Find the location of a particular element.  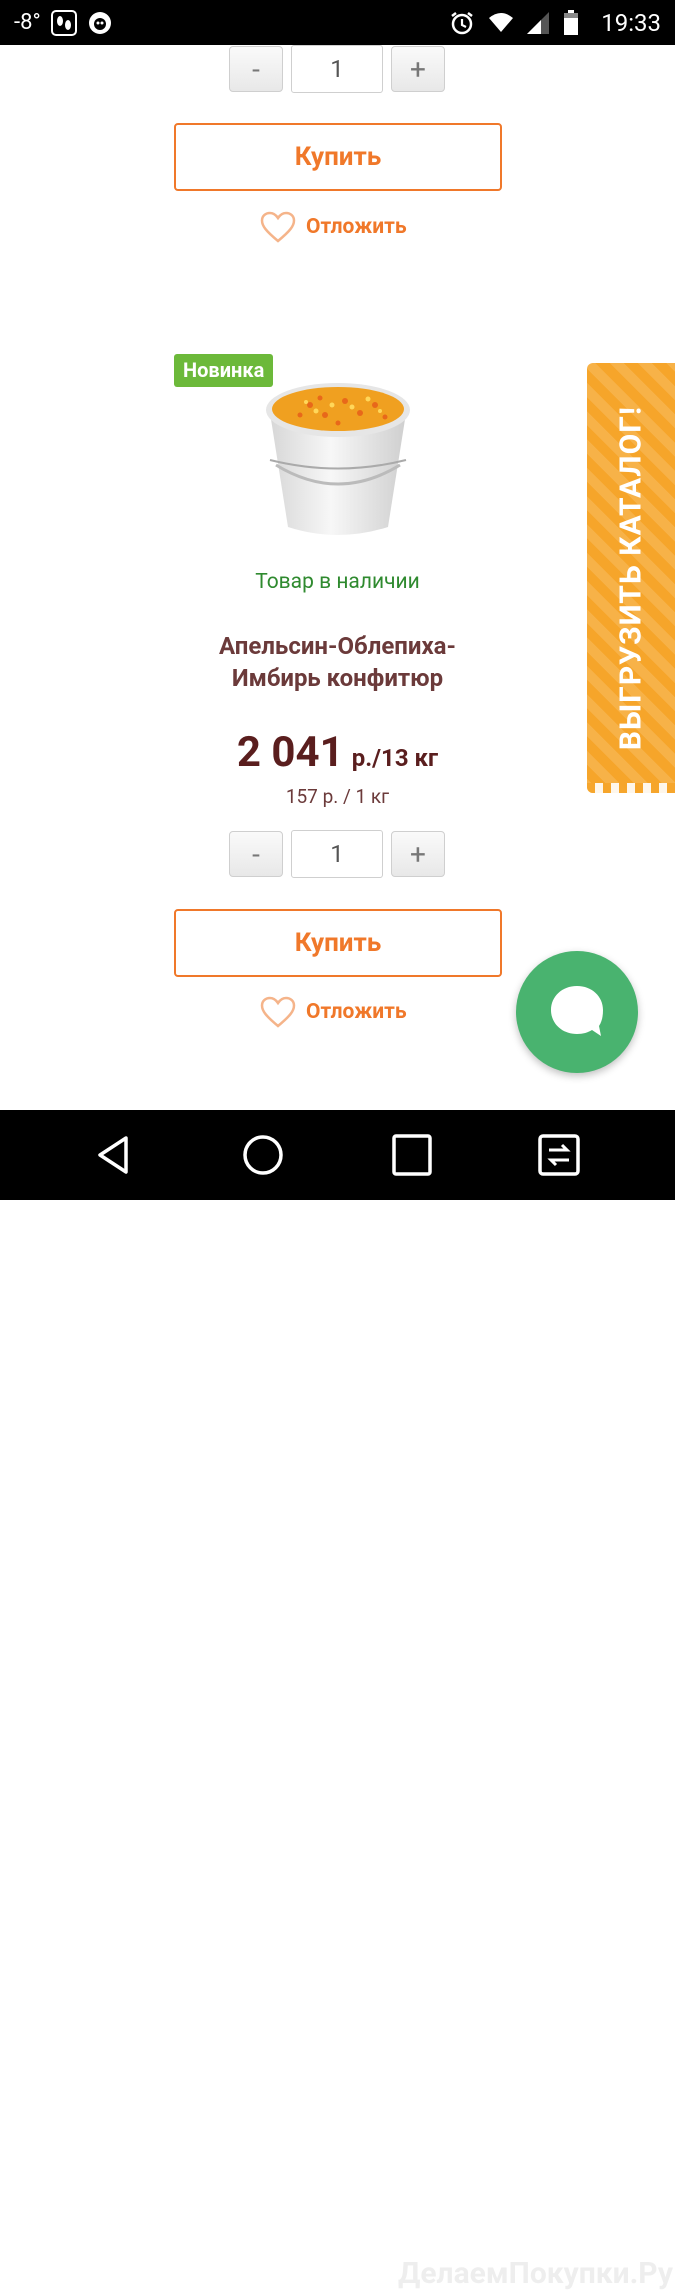

product-image is located at coordinates (337, 455).